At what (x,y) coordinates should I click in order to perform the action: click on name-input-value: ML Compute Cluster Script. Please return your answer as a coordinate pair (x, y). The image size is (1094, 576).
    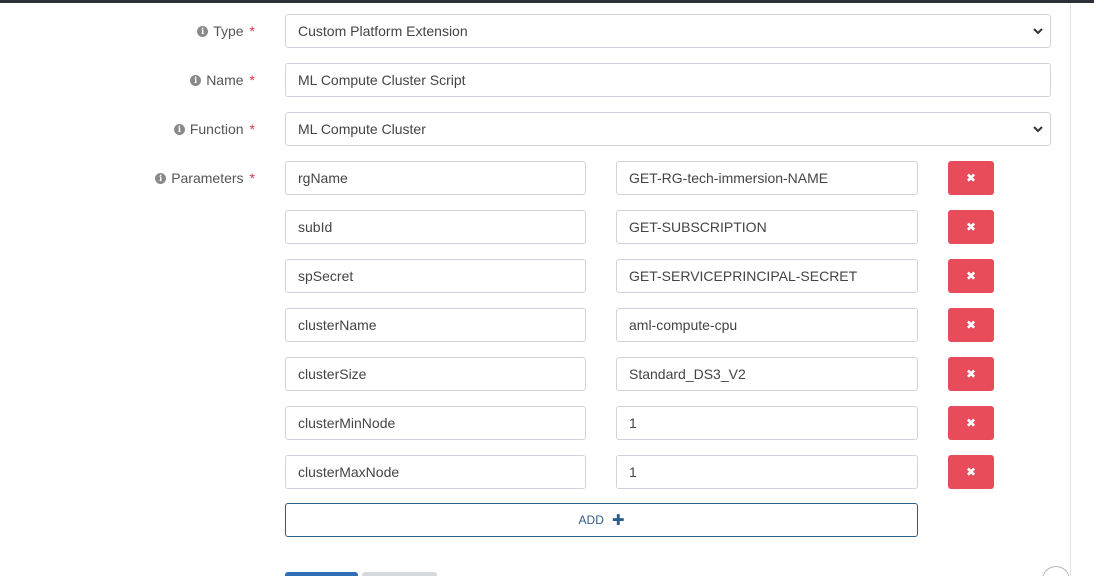
    Looking at the image, I should click on (382, 80).